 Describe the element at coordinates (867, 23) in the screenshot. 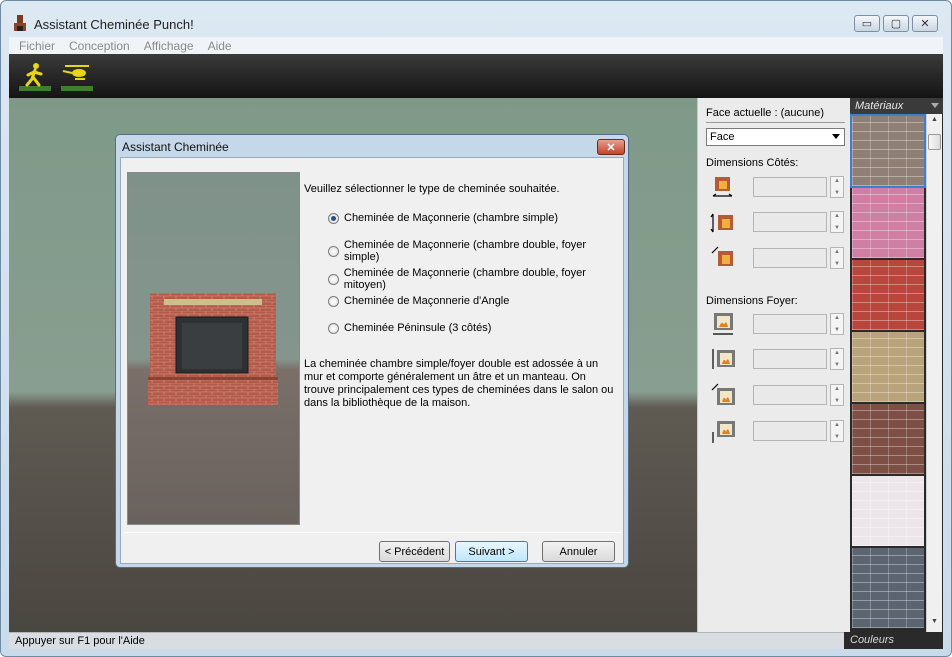

I see `minimize-button: ▭` at that location.